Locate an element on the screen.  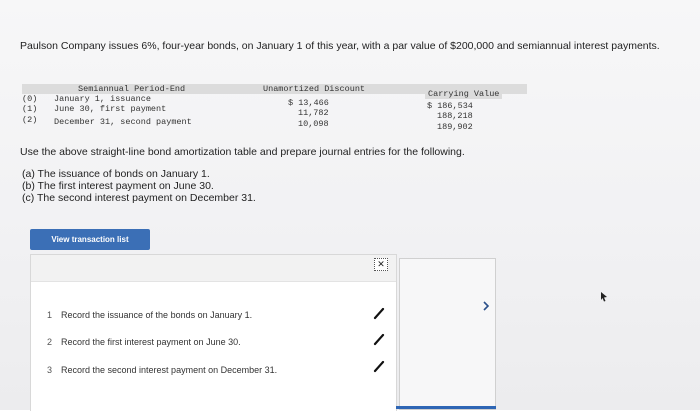
row-period: June 30, first payment is located at coordinates (110, 109).